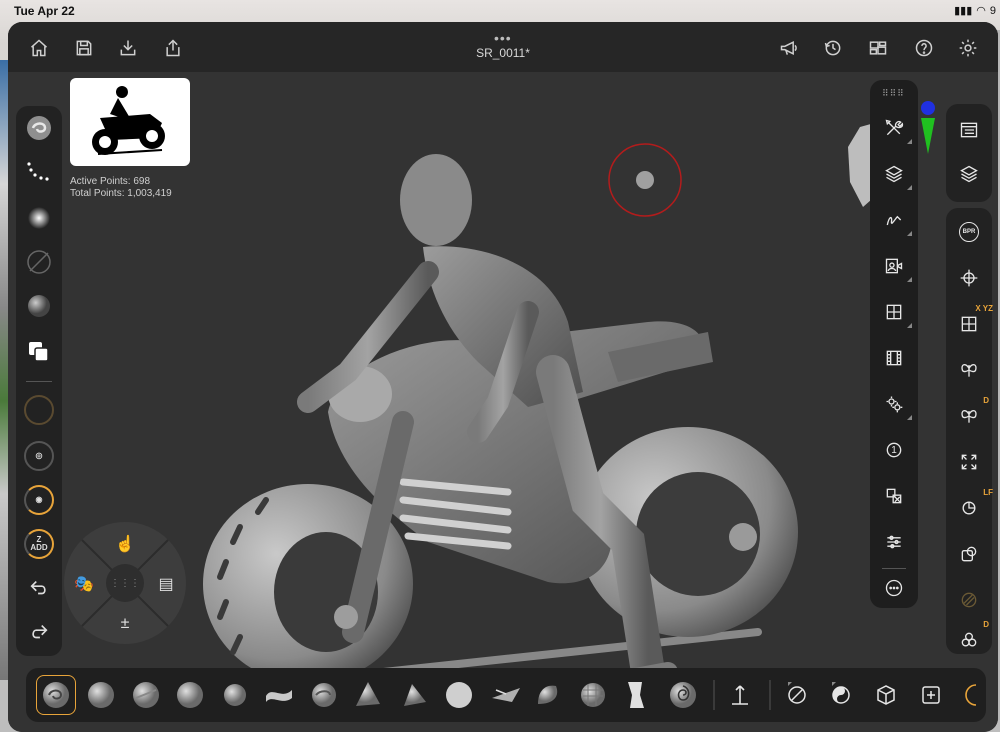  What do you see at coordinates (969, 130) in the screenshot?
I see `menu-list-button` at bounding box center [969, 130].